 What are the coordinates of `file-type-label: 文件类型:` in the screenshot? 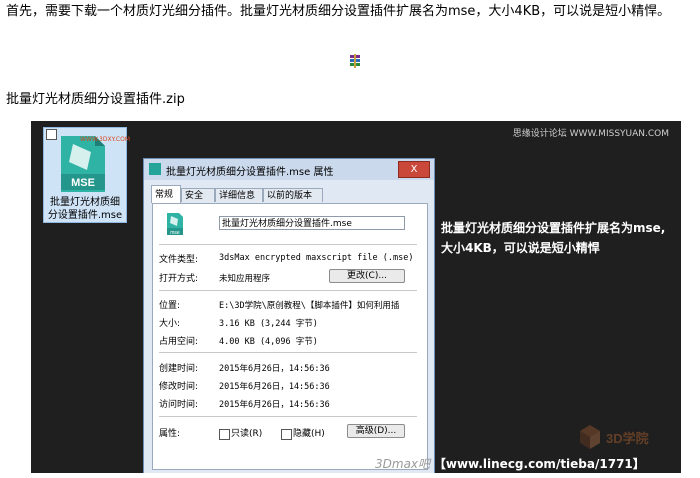 It's located at (179, 260).